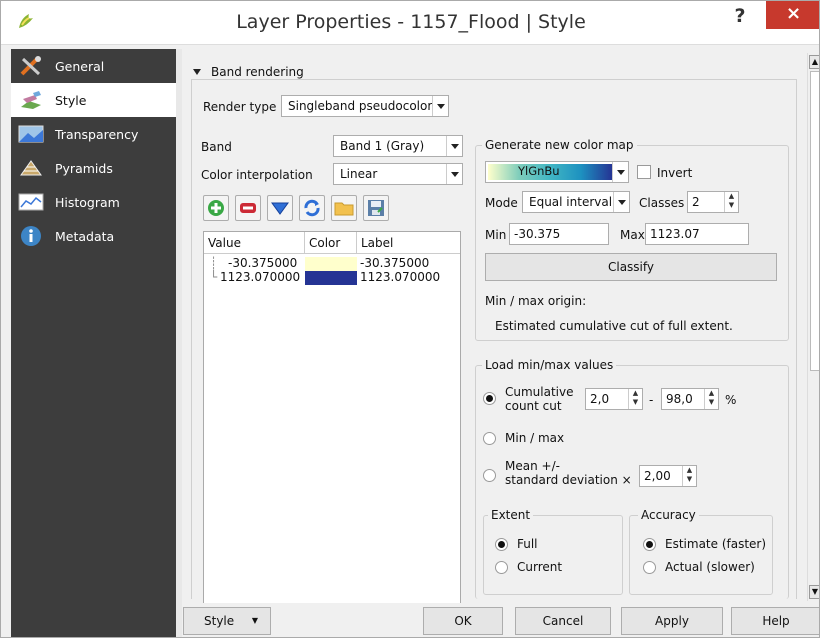  I want to click on load-minmax-title: Load min/max values, so click(549, 365).